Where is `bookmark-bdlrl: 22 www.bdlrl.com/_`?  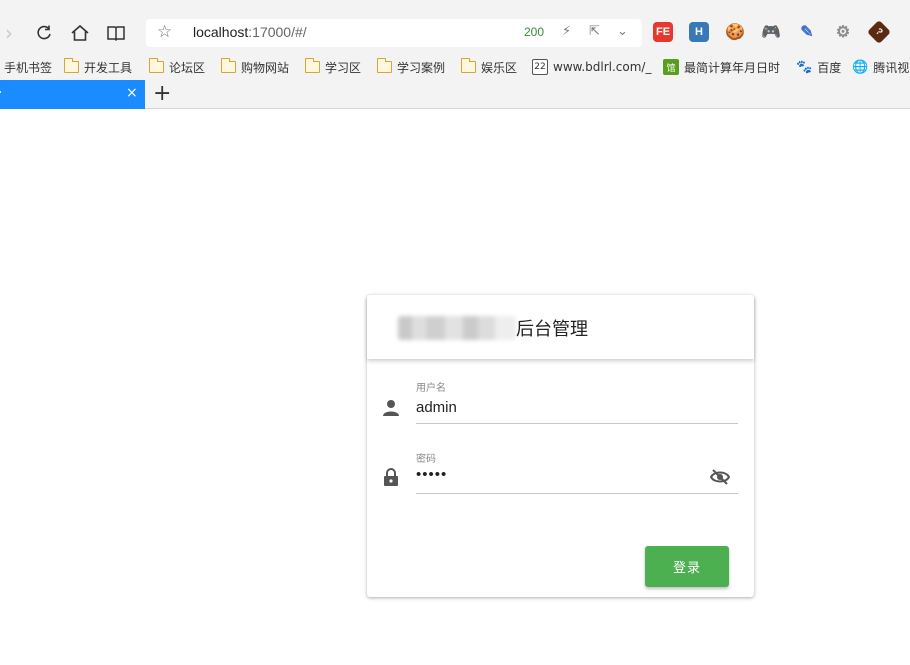
bookmark-bdlrl: 22 www.bdlrl.com/_ is located at coordinates (591, 67).